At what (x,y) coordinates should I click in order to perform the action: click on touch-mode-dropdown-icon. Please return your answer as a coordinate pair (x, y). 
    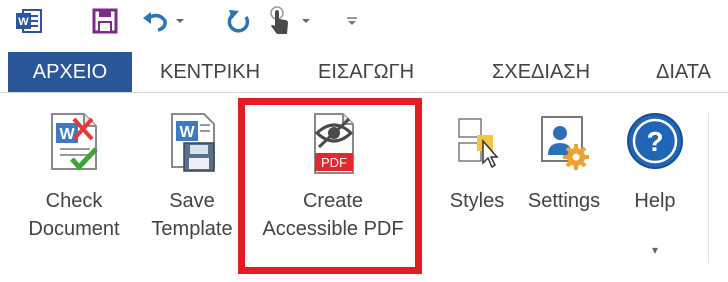
    Looking at the image, I should click on (306, 21).